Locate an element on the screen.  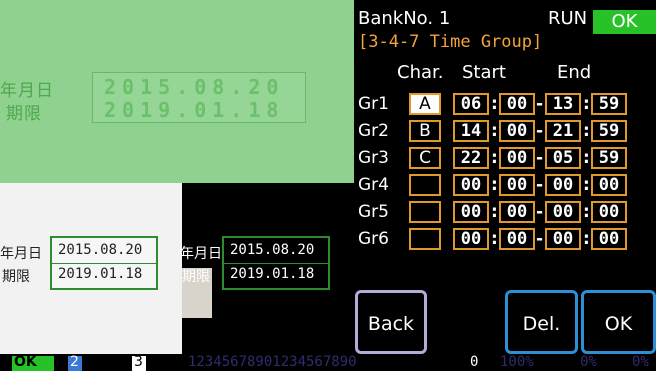
stamp-right-divider is located at coordinates (276, 263).